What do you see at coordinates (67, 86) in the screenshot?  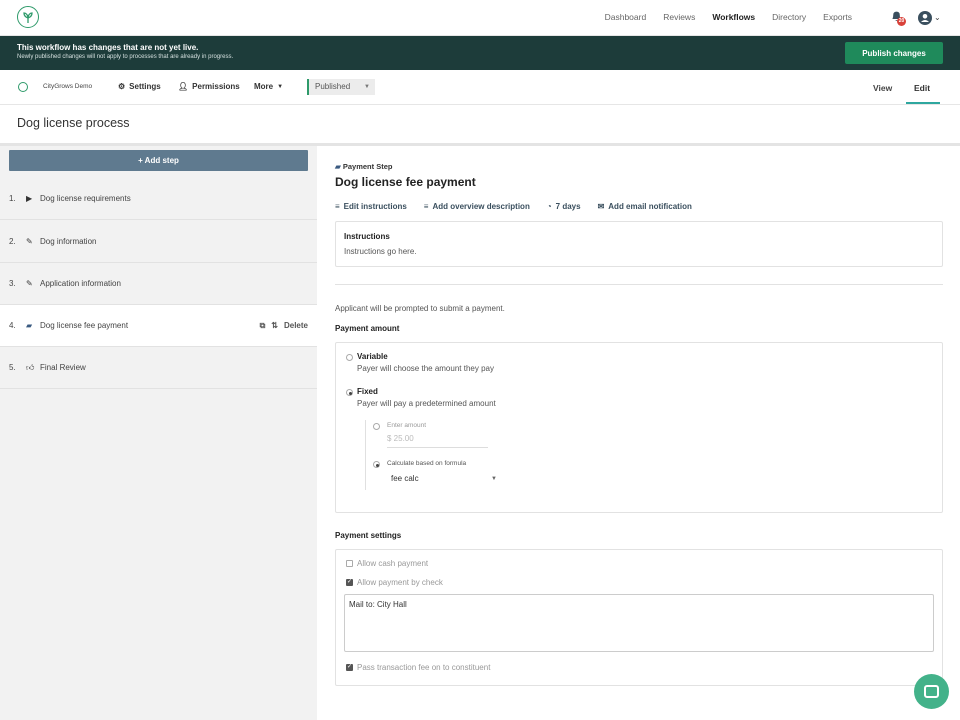 I see `org-name: CityGrows Demo` at bounding box center [67, 86].